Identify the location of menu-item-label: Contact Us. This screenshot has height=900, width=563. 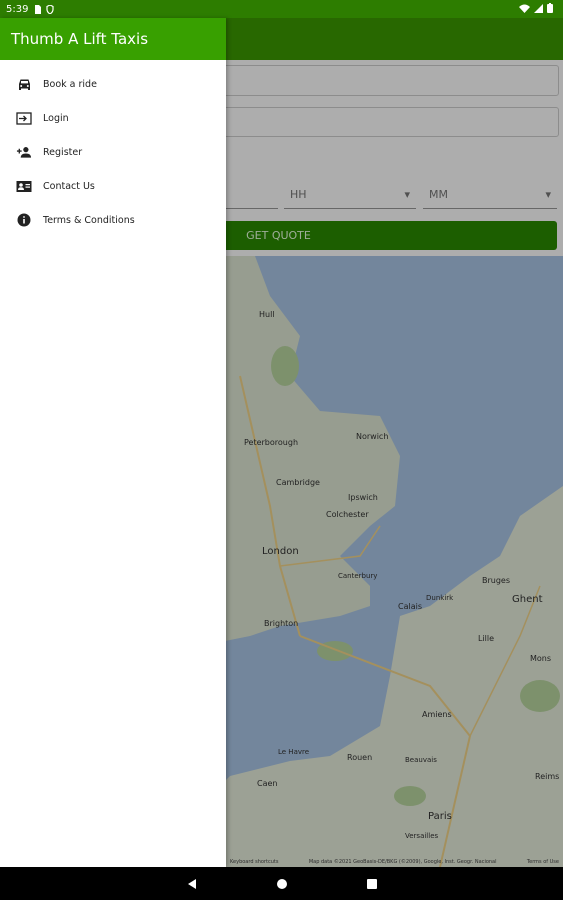
(69, 186).